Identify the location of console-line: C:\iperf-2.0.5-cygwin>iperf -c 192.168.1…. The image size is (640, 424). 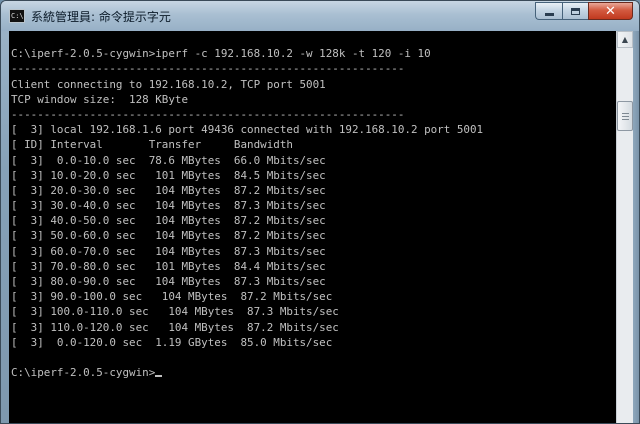
(221, 54).